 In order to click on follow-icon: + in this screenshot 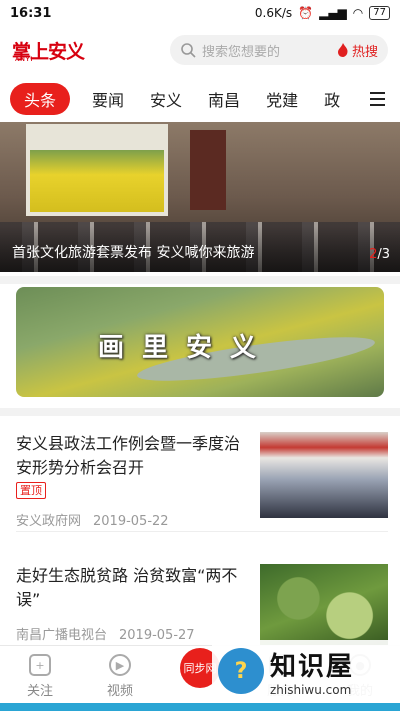, I will do `click(40, 665)`.